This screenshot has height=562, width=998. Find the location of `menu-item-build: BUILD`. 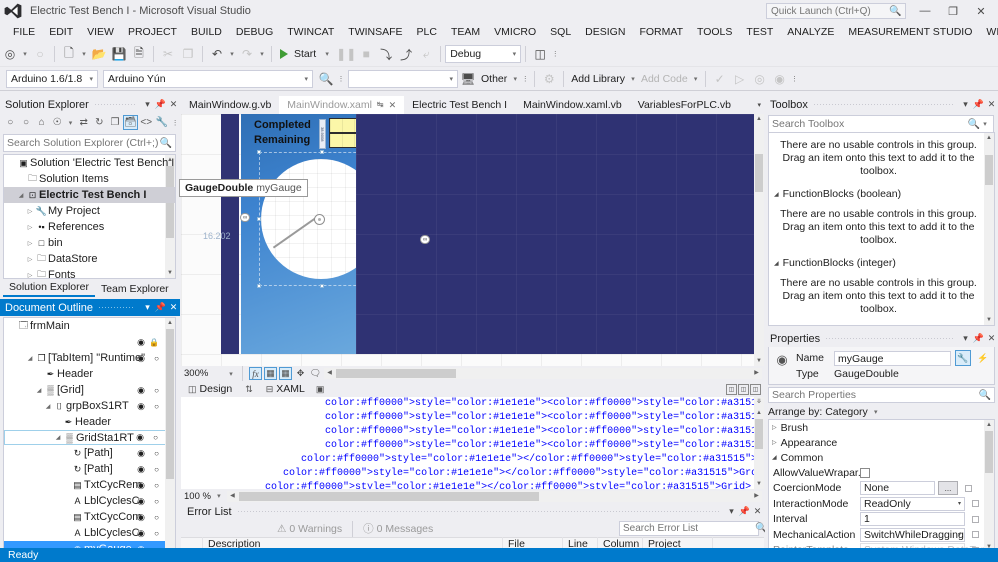

menu-item-build: BUILD is located at coordinates (206, 32).